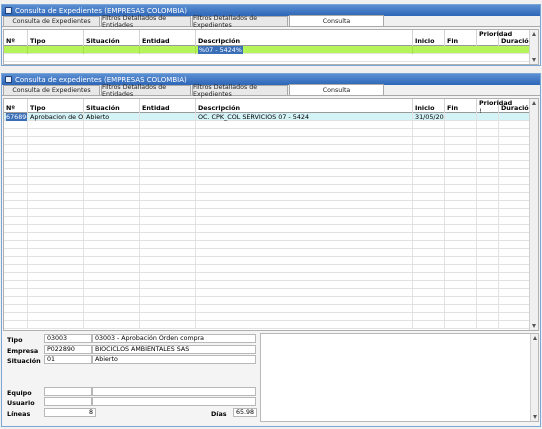 The image size is (542, 429). I want to click on filter-descripcion-cell: %07 - 5424%, so click(304, 50).